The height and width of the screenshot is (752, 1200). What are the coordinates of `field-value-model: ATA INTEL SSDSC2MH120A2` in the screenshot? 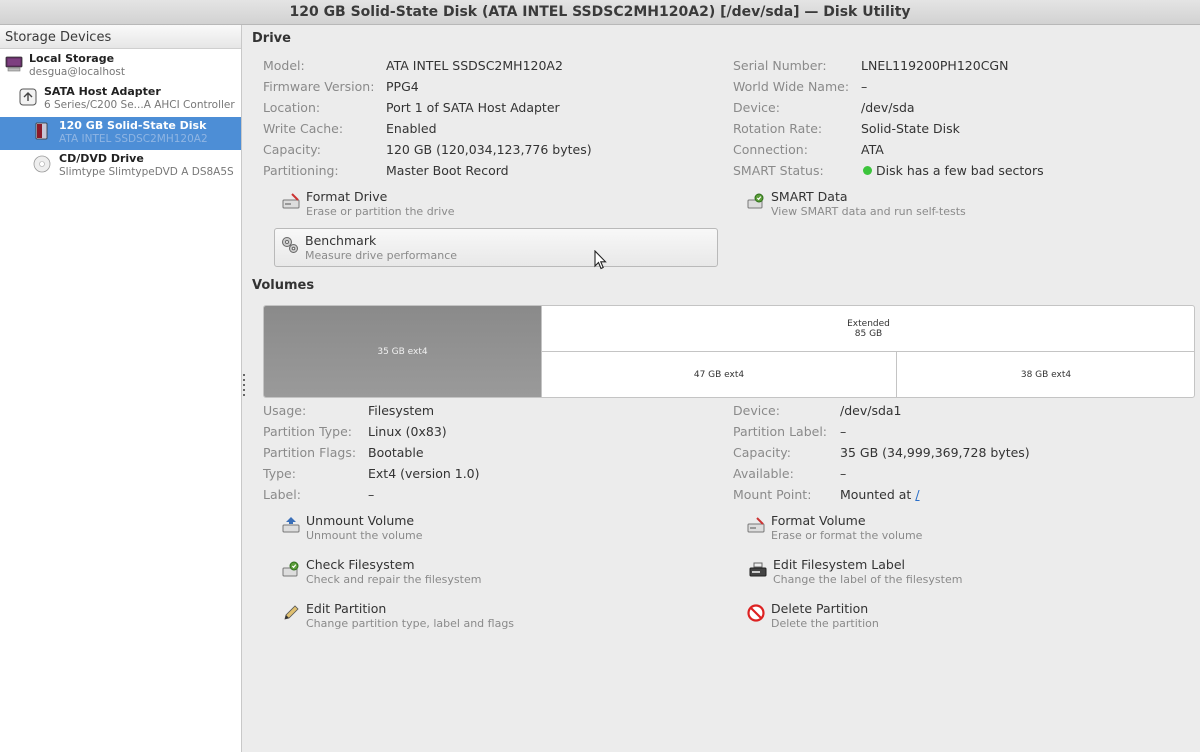 It's located at (474, 65).